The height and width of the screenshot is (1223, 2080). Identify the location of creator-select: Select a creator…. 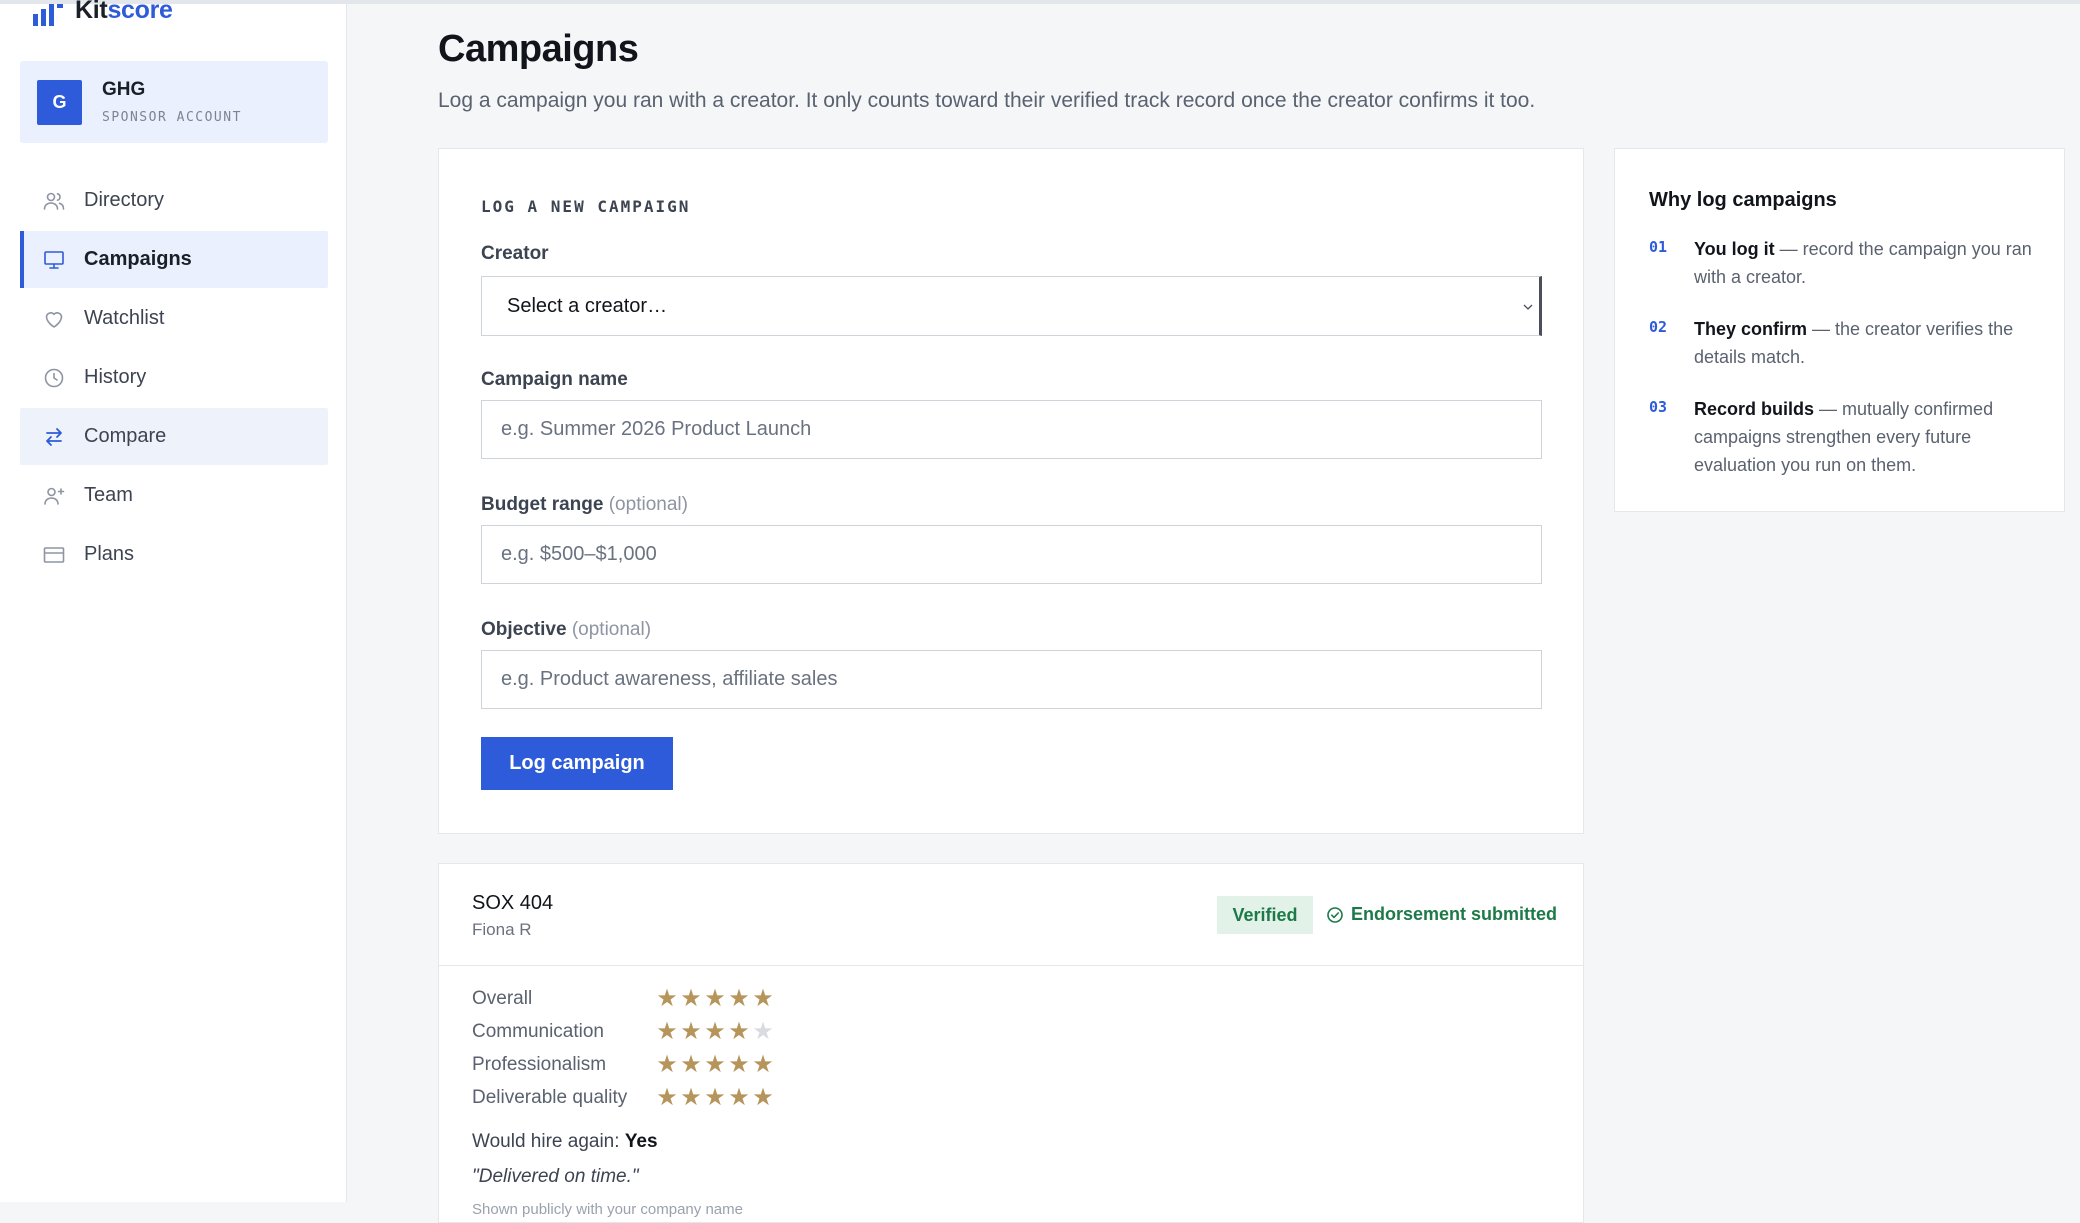
(1011, 306).